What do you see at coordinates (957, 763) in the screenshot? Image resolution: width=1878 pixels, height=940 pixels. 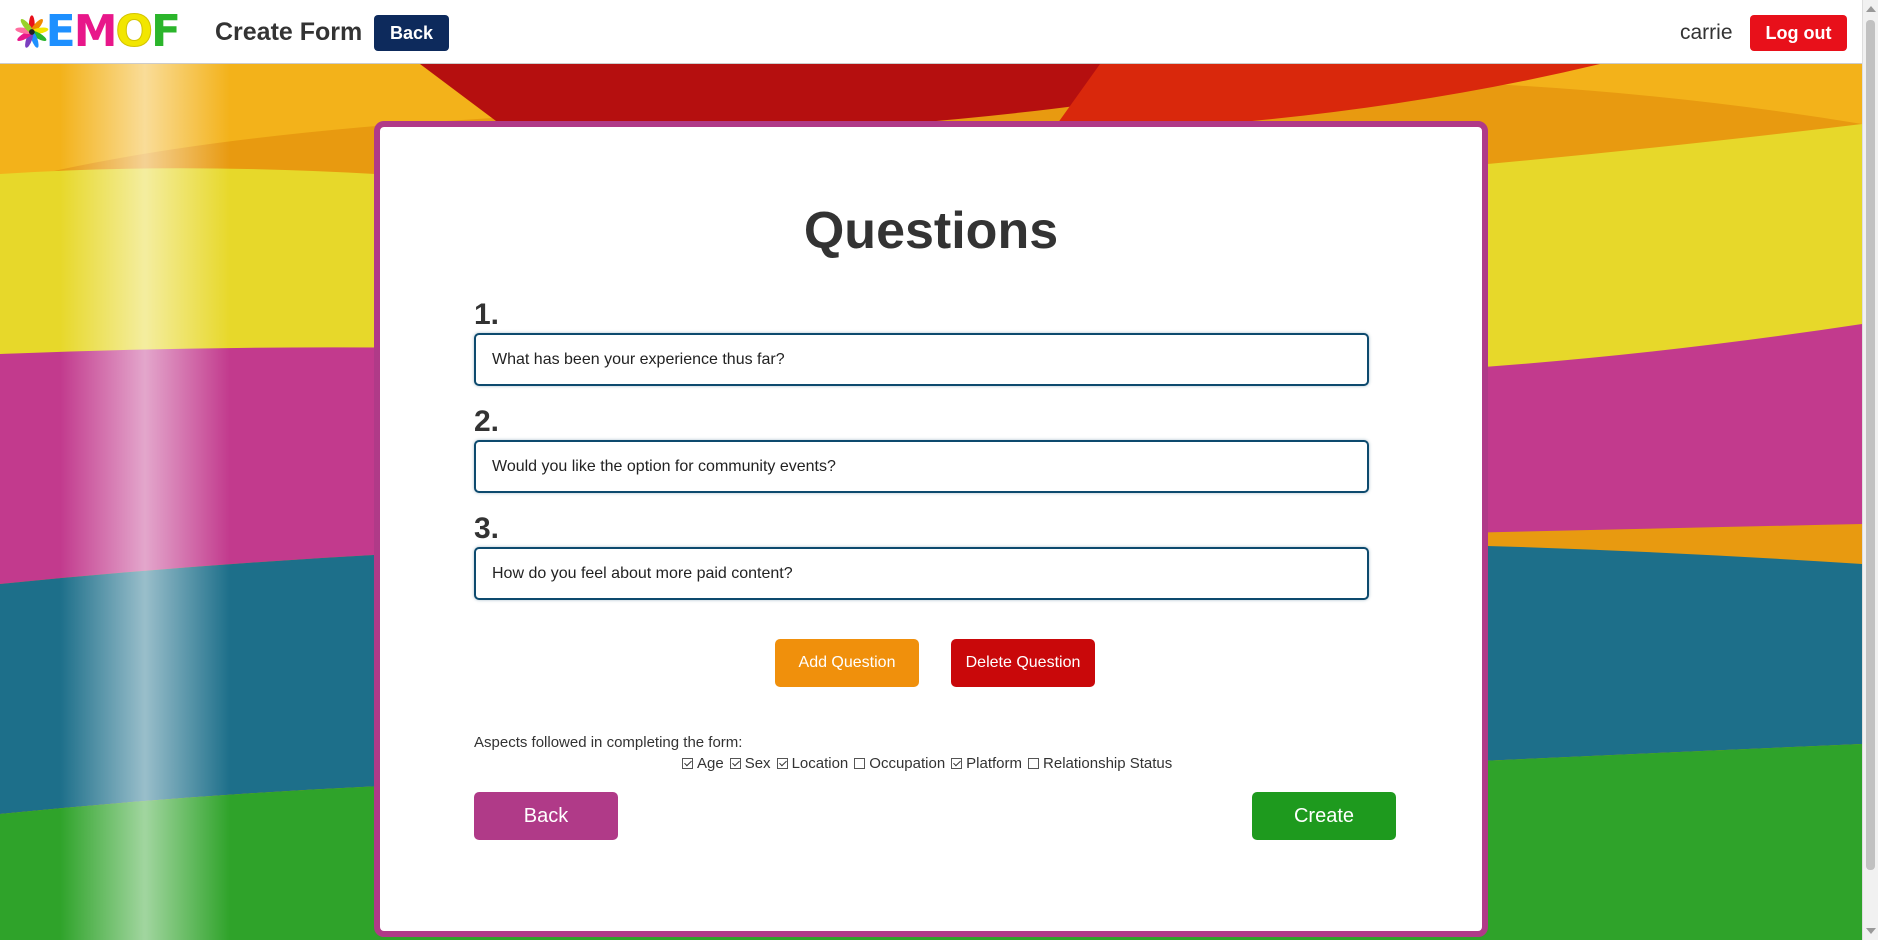 I see `platform-checkbox` at bounding box center [957, 763].